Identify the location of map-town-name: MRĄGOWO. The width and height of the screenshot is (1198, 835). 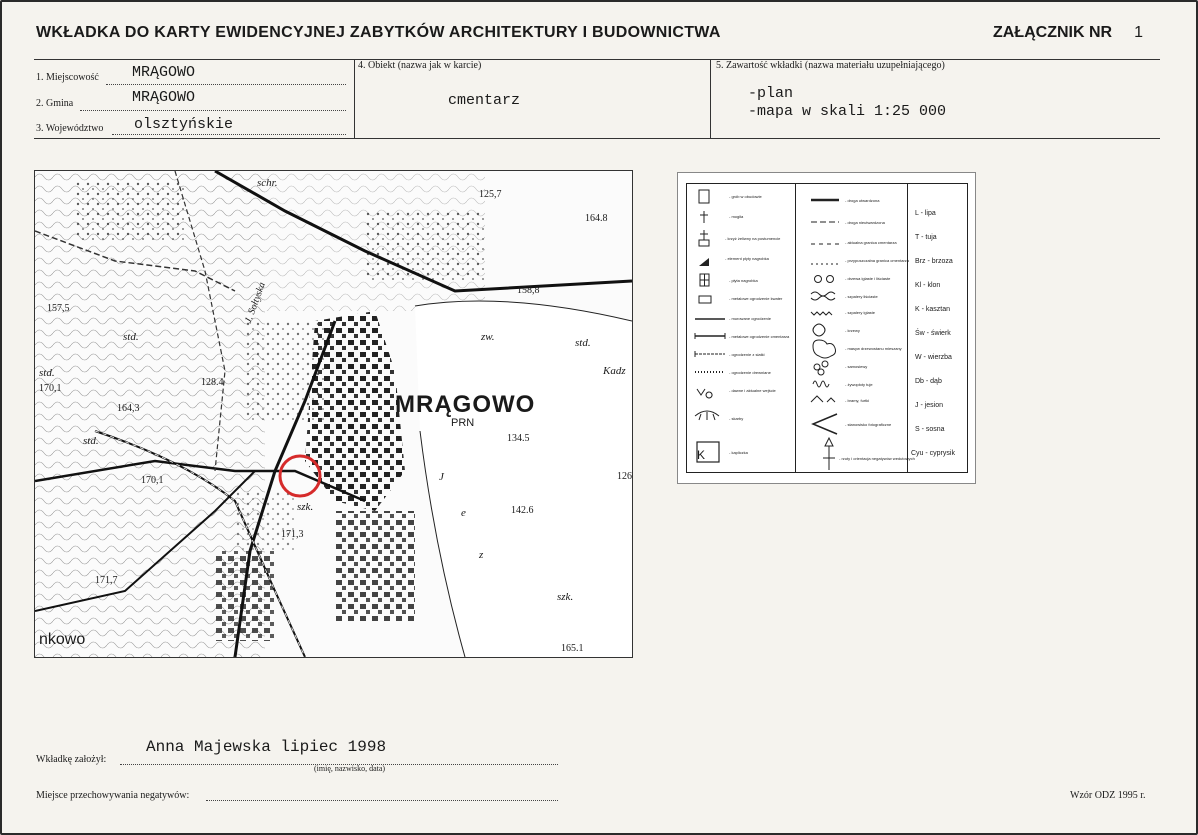
(465, 404).